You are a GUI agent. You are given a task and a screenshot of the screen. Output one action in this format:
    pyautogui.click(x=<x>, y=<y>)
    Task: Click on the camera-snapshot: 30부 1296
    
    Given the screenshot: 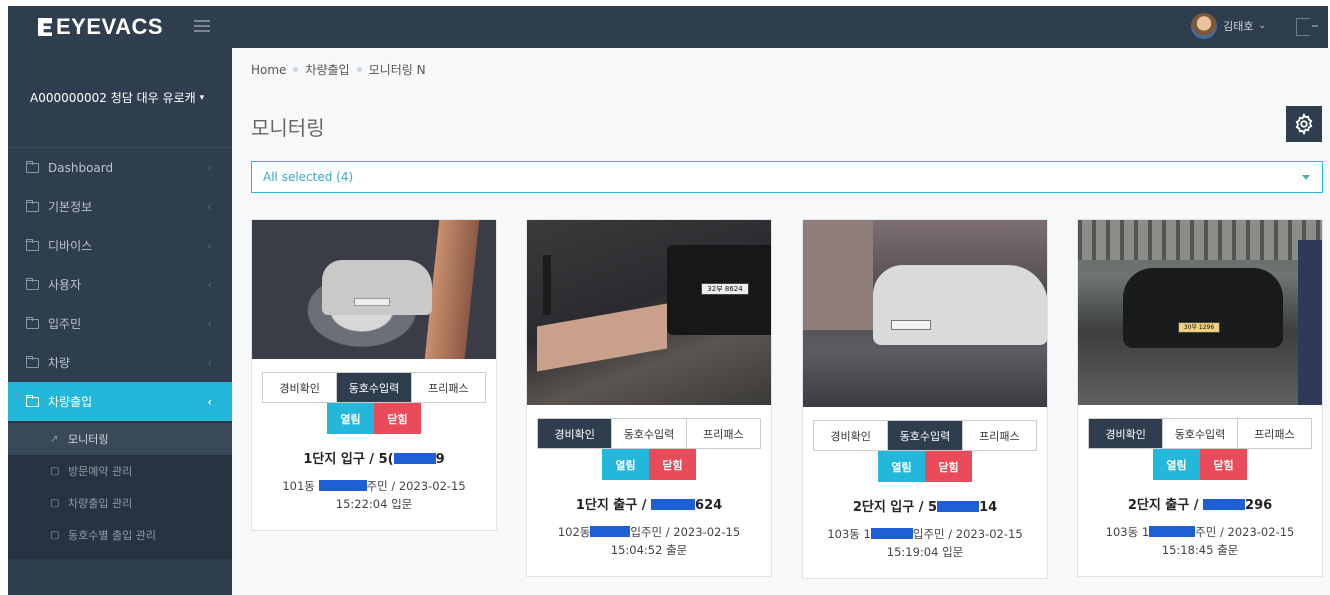 What is the action you would take?
    pyautogui.click(x=1200, y=312)
    